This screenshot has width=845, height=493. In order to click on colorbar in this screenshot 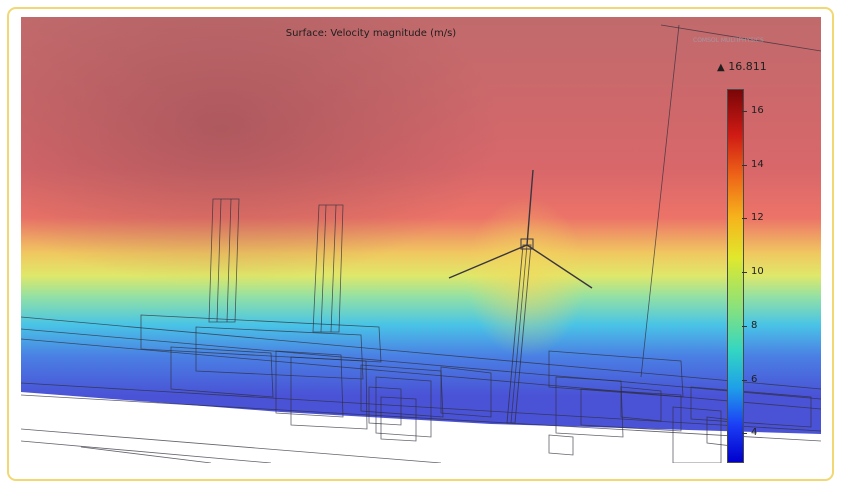, I will do `click(735, 276)`.